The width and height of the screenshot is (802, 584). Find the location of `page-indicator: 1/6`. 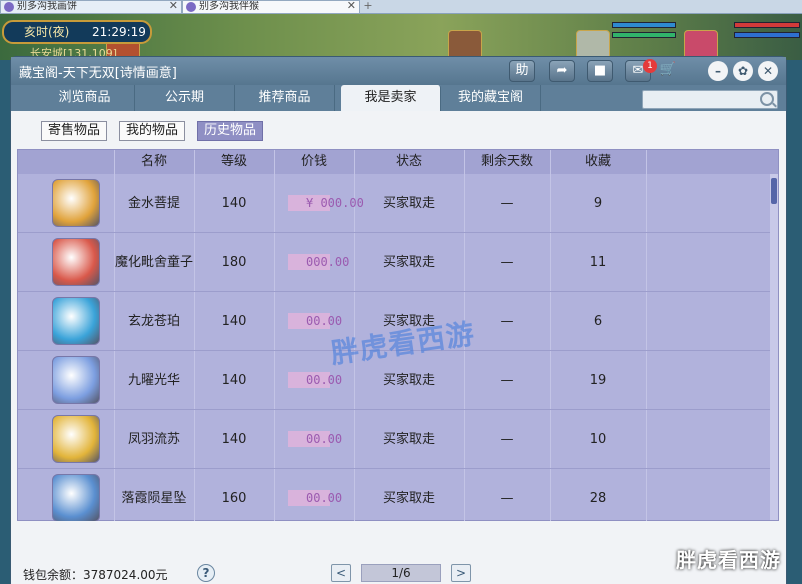

page-indicator: 1/6 is located at coordinates (401, 573).